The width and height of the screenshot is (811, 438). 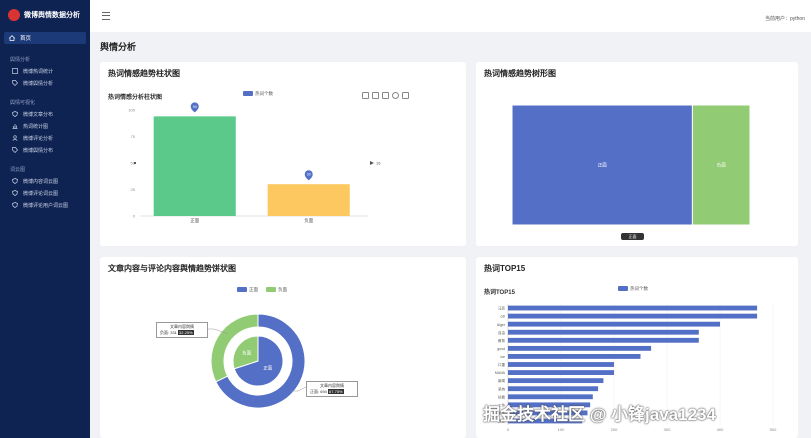 What do you see at coordinates (164, 332) in the screenshot?
I see `label-key: 负面` at bounding box center [164, 332].